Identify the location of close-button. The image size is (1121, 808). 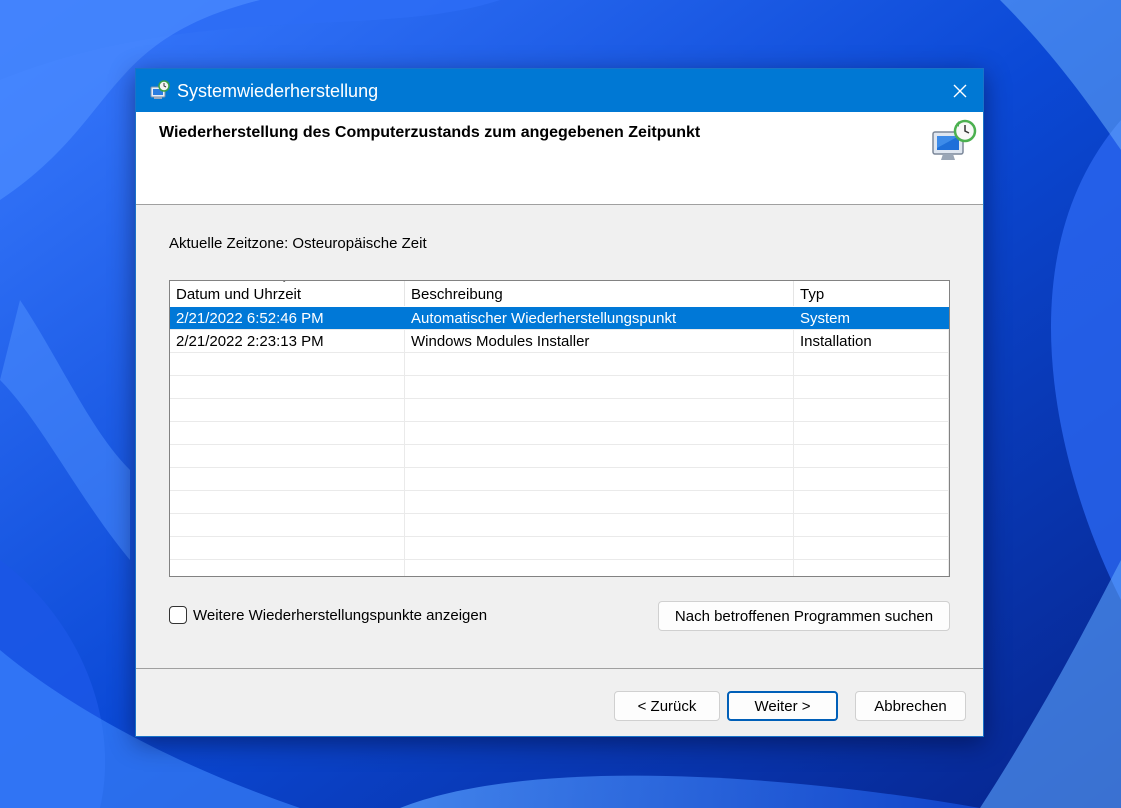
(960, 90).